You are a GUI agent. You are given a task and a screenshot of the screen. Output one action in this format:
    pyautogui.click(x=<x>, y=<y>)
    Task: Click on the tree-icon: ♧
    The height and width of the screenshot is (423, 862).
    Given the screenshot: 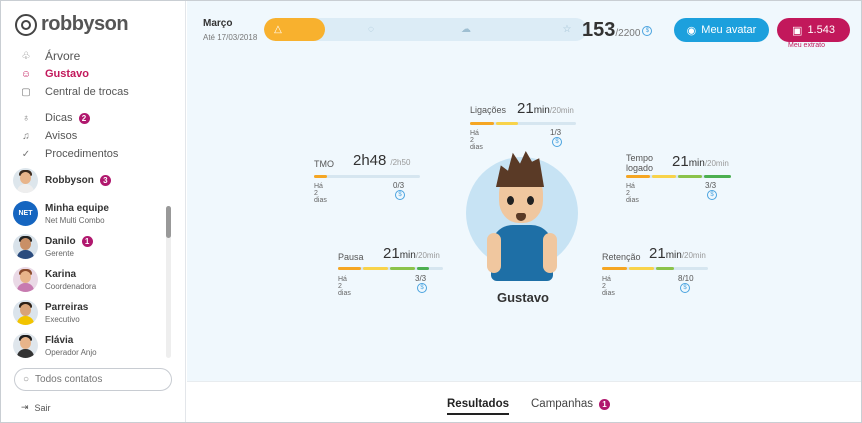 What is the action you would take?
    pyautogui.click(x=26, y=56)
    